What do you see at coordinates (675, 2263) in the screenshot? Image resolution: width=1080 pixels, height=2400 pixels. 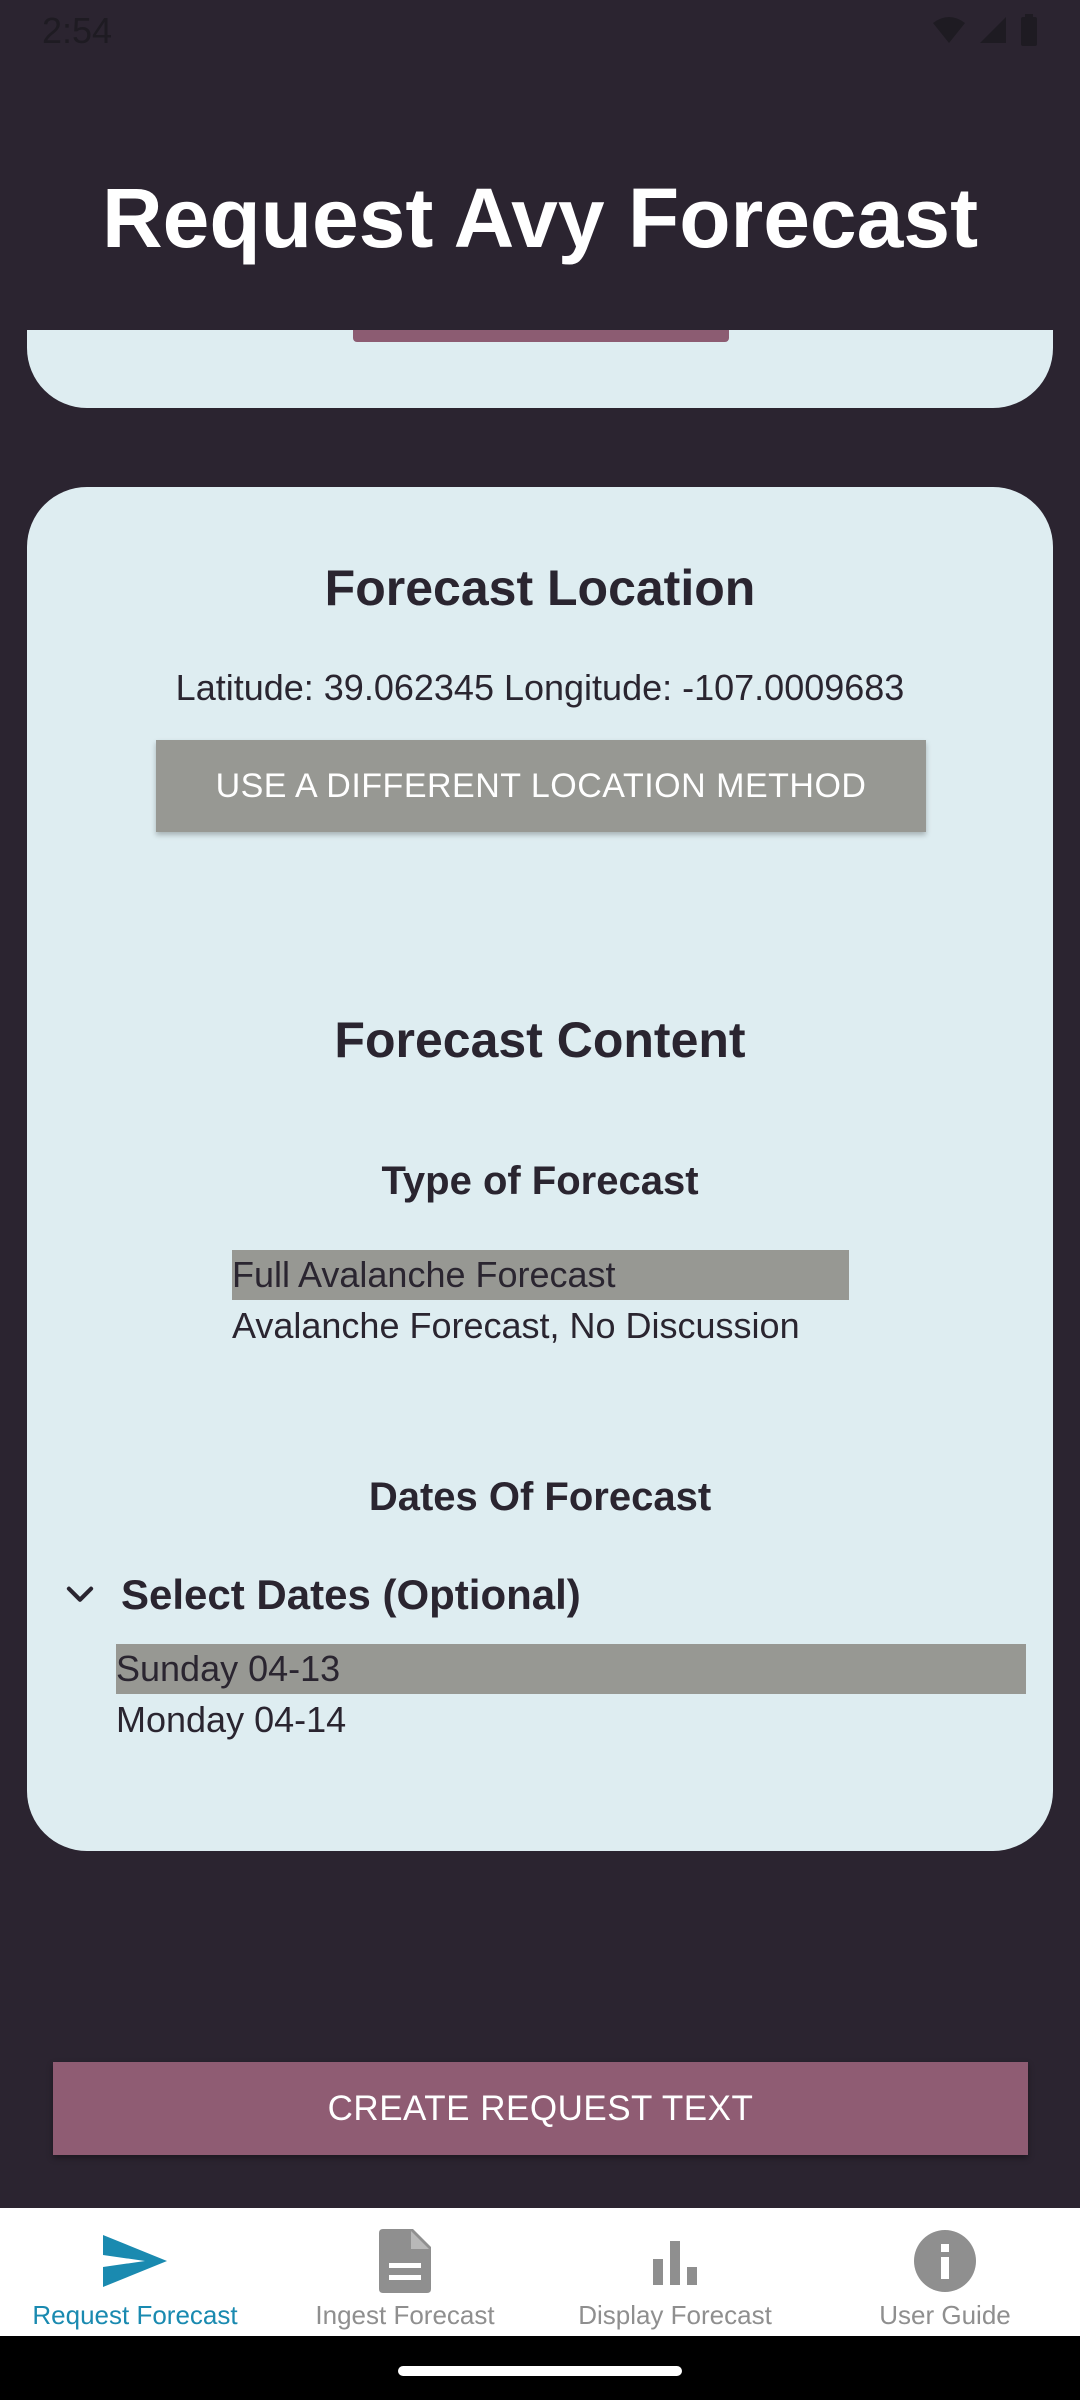 I see `bar-chart-icon` at bounding box center [675, 2263].